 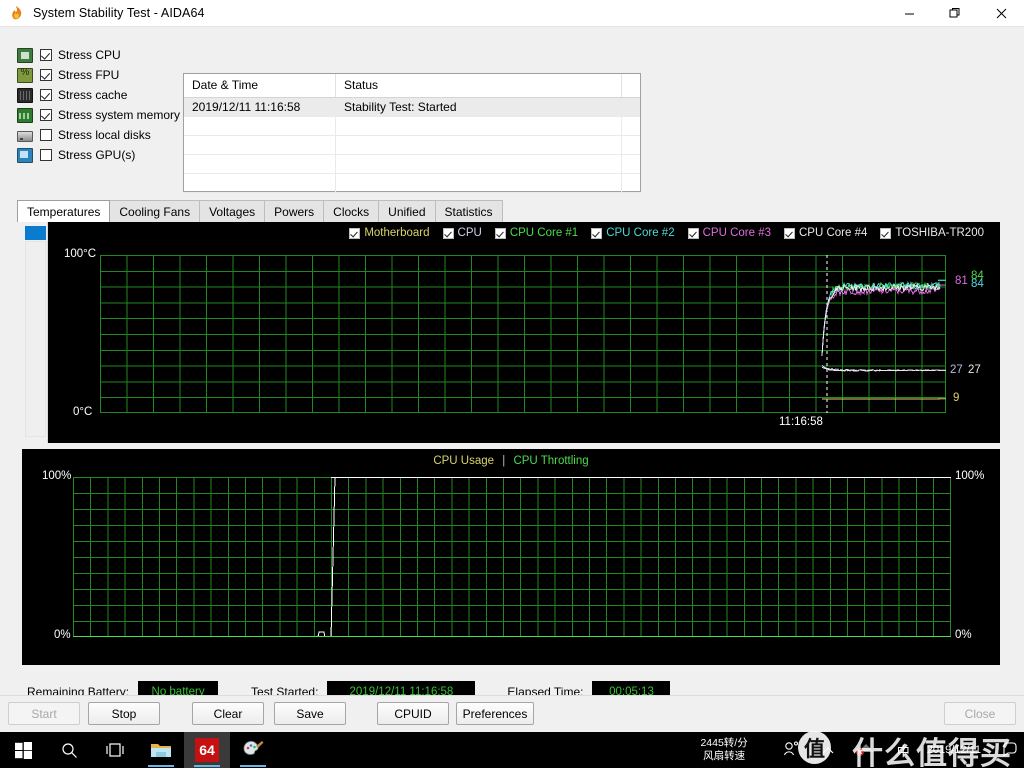 I want to click on tab-cooling-fans: Cooling Fans, so click(x=155, y=211).